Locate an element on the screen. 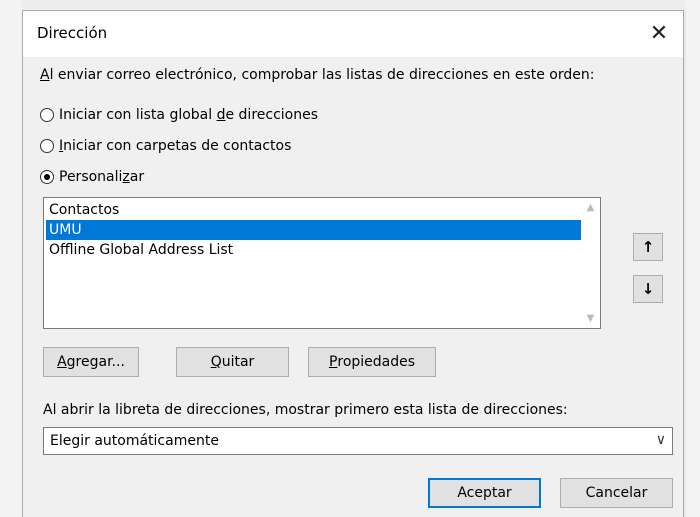 The width and height of the screenshot is (700, 517). background-left is located at coordinates (11, 258).